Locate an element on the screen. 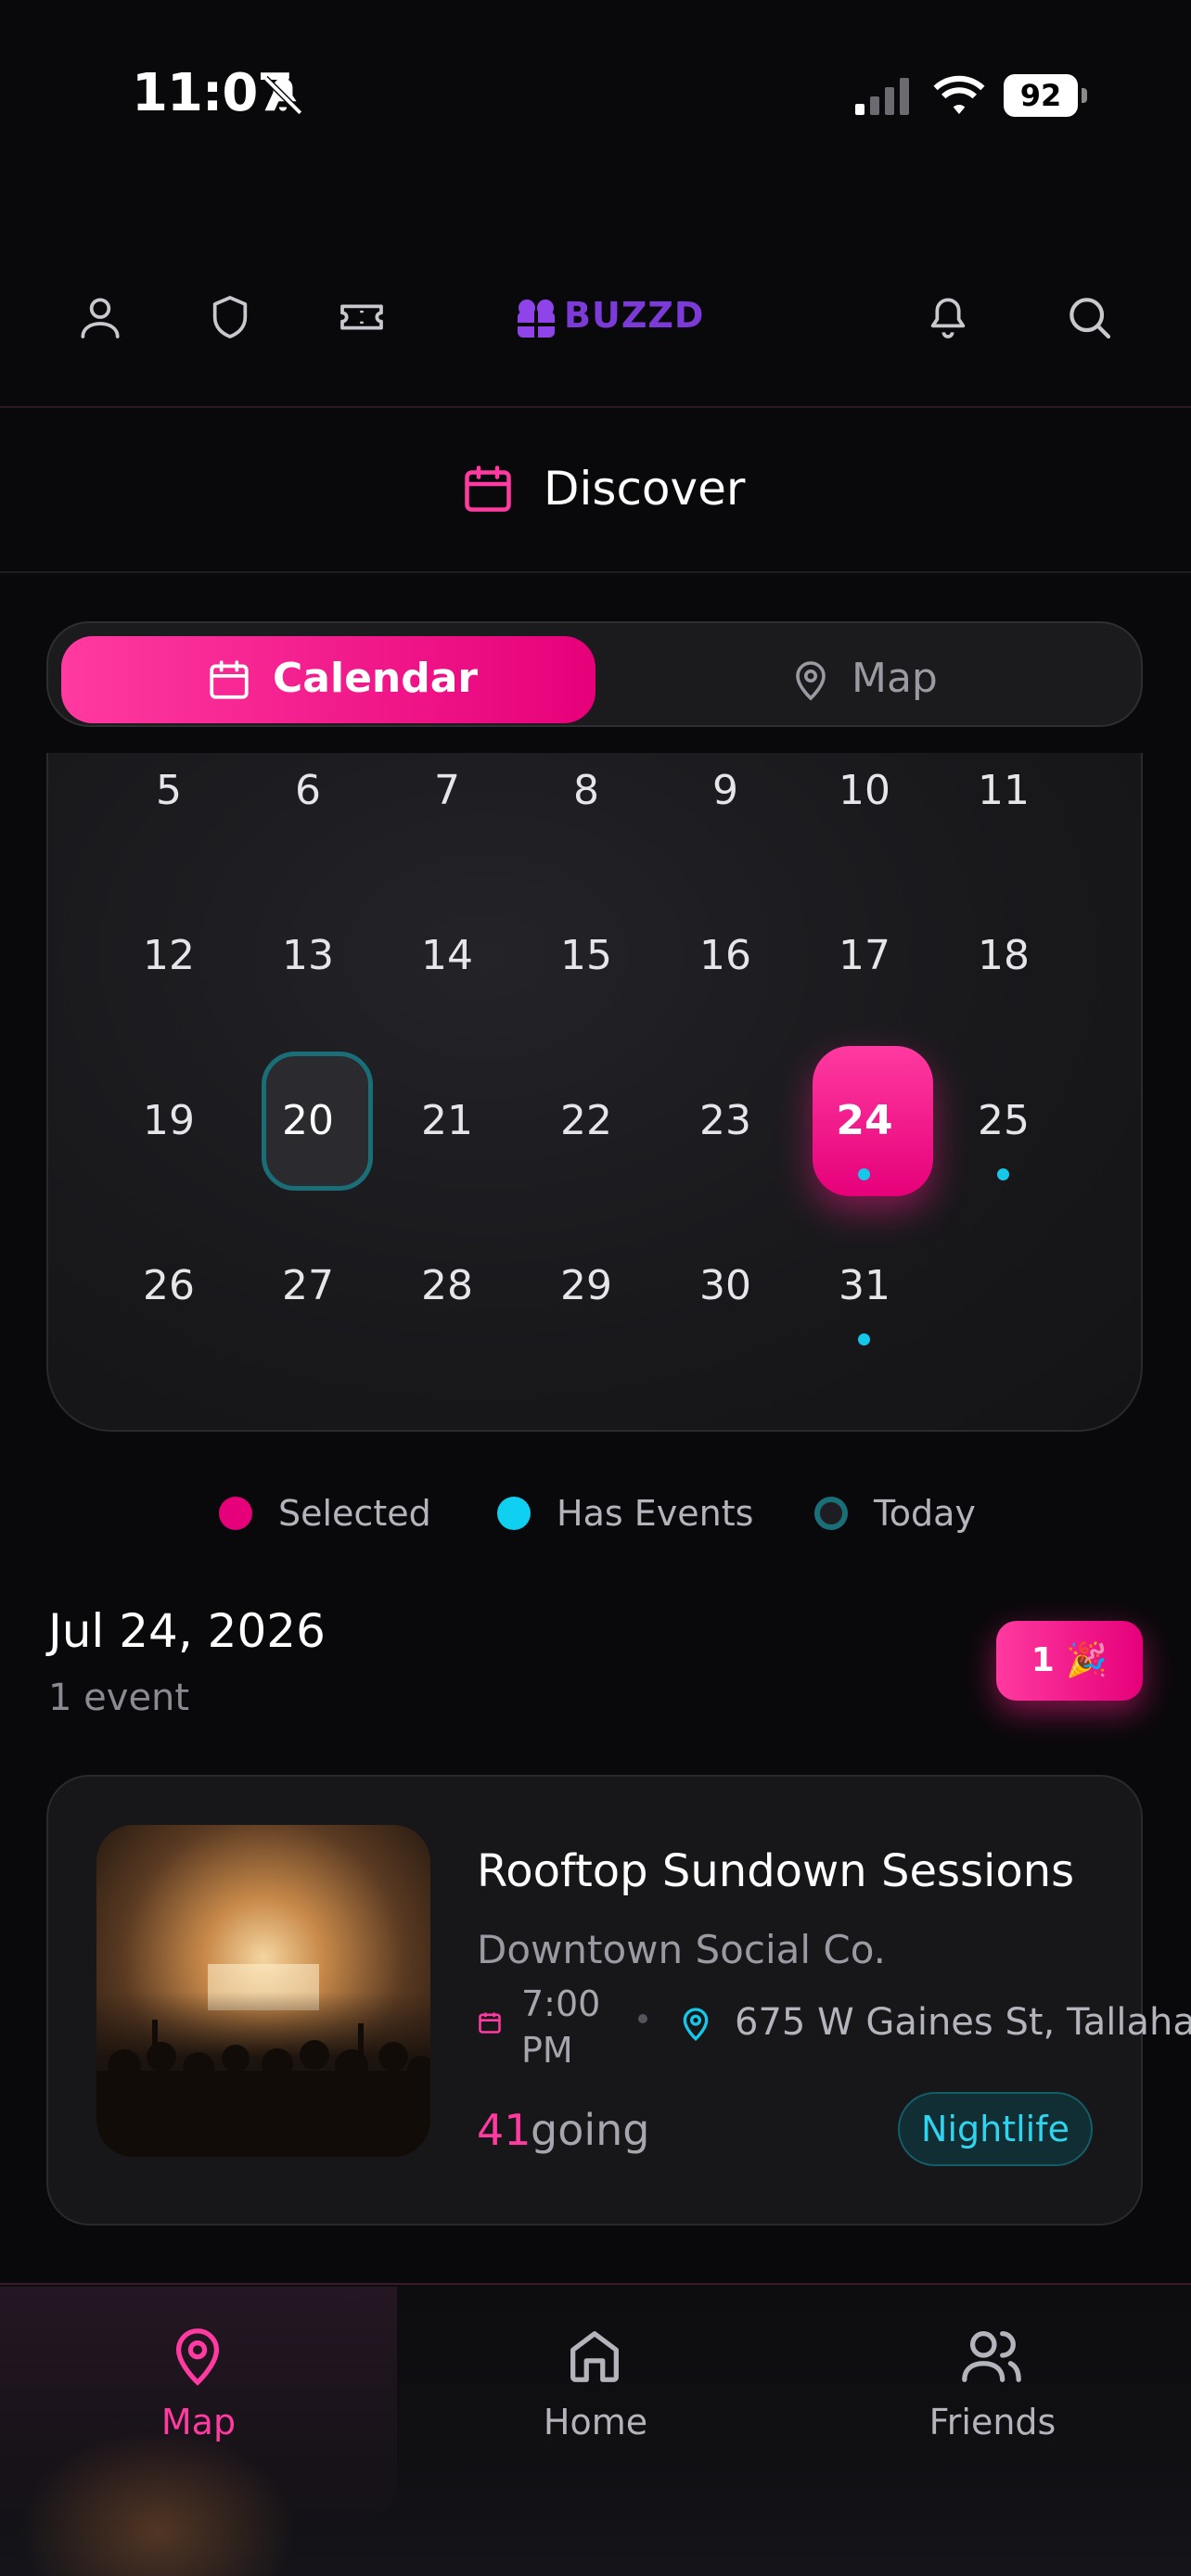 The width and height of the screenshot is (1191, 2576). calendar-day: 6 is located at coordinates (308, 791).